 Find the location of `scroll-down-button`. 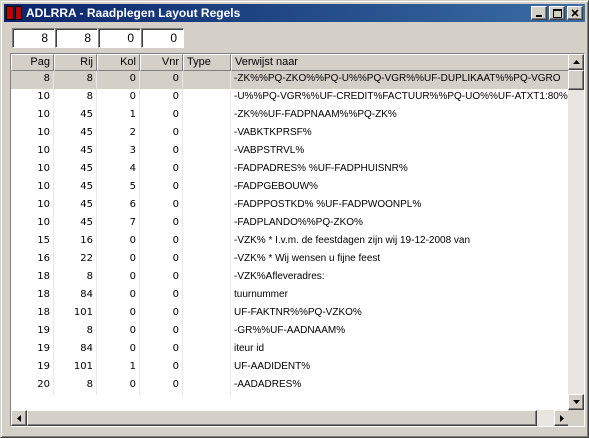

scroll-down-button is located at coordinates (576, 402).